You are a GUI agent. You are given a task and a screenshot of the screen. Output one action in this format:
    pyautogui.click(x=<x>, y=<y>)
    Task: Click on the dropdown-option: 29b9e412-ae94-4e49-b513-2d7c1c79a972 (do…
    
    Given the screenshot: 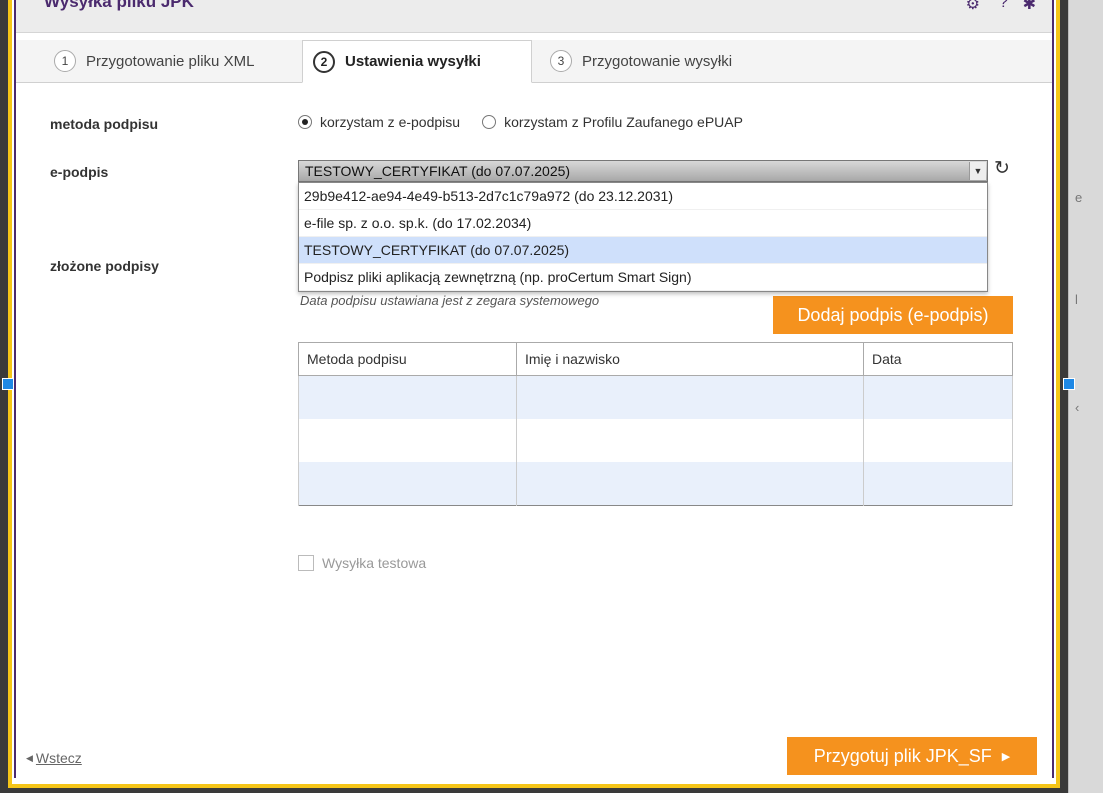 What is the action you would take?
    pyautogui.click(x=643, y=196)
    